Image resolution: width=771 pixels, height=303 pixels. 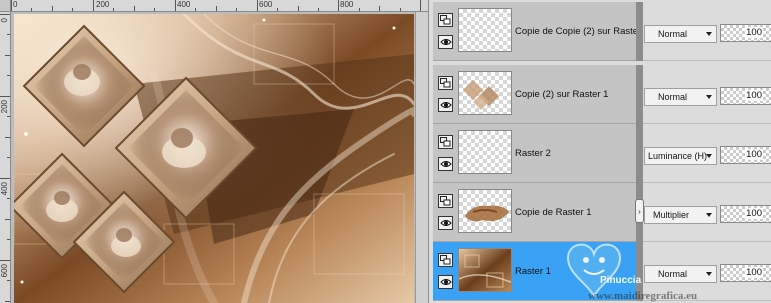 I want to click on chevron-right-icon: ›, so click(x=639, y=211).